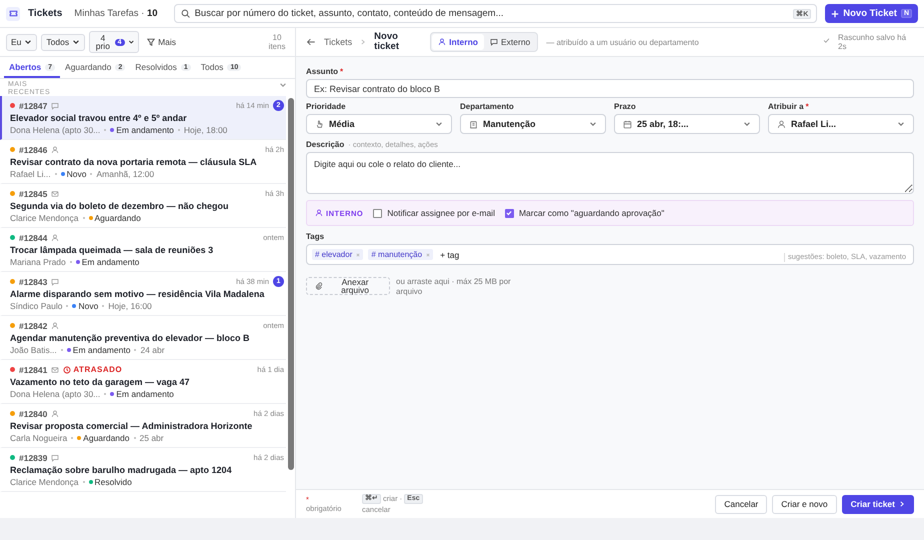 The height and width of the screenshot is (540, 924). What do you see at coordinates (38, 262) in the screenshot?
I see `contact-name: Mariana Prado` at bounding box center [38, 262].